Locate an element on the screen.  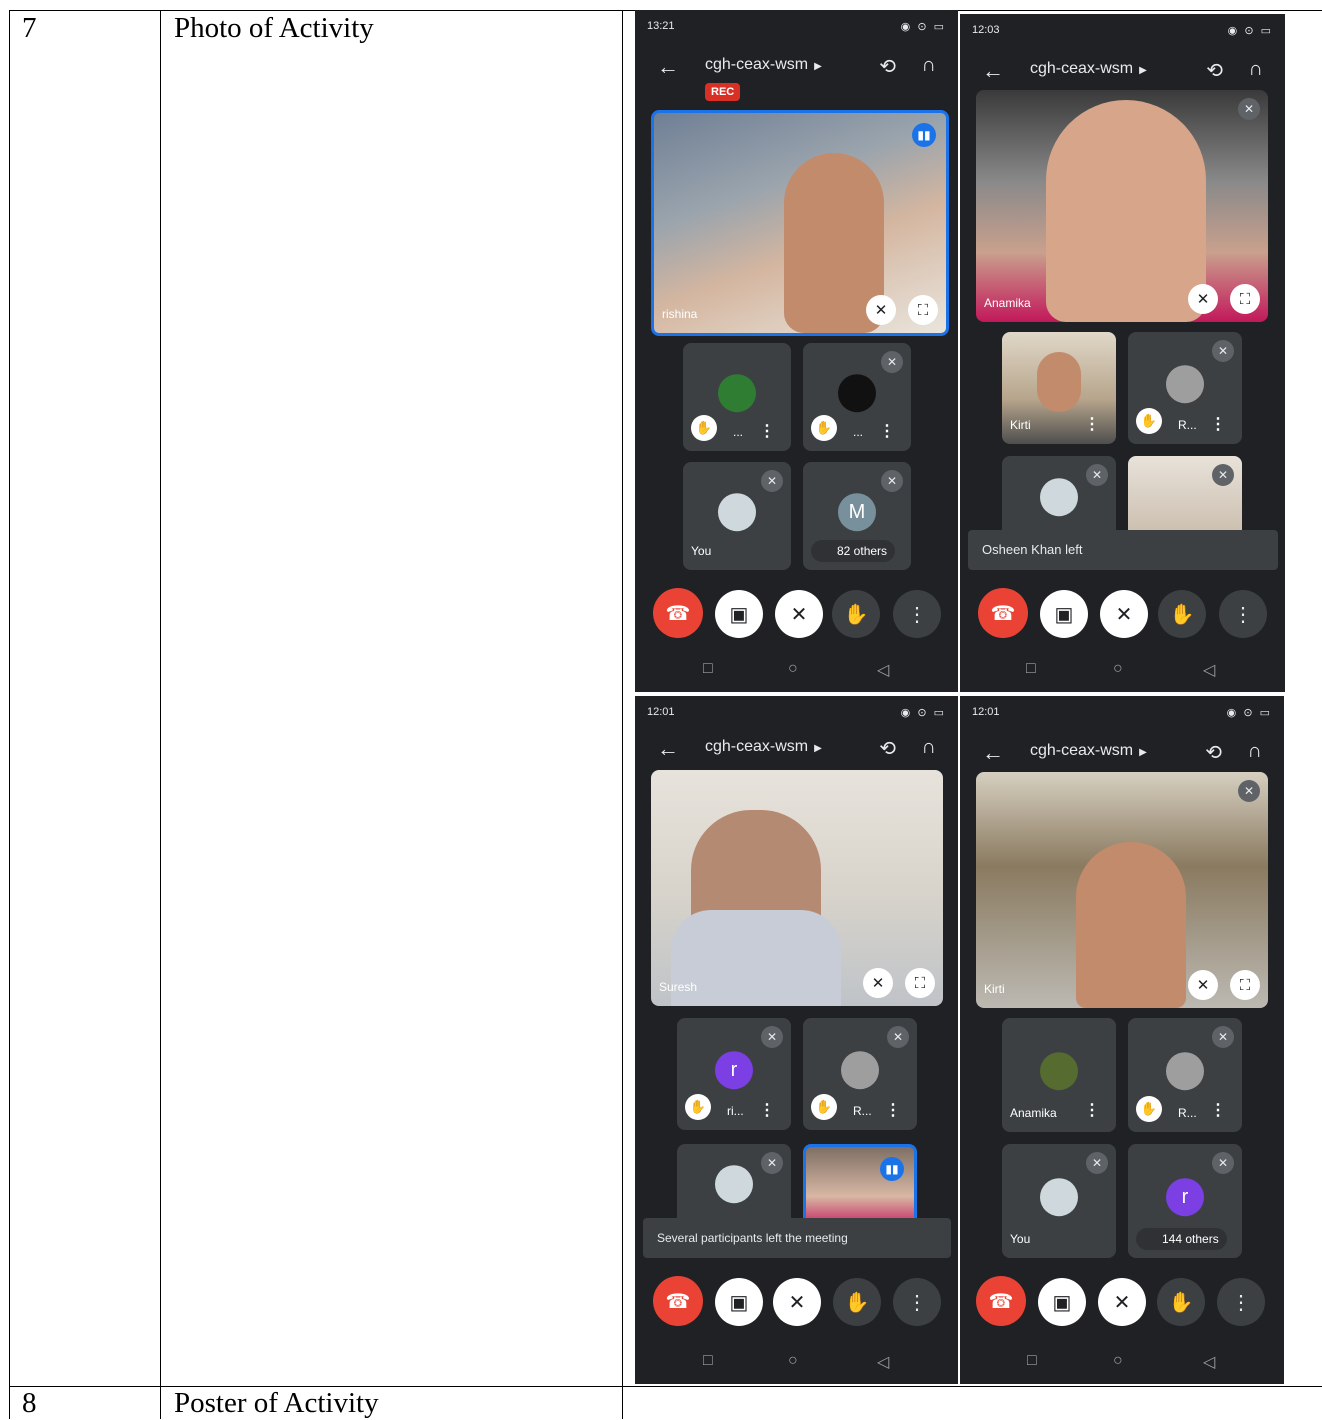
android-nav-bar: □ ○ ◁ is located at coordinates (1122, 1363).